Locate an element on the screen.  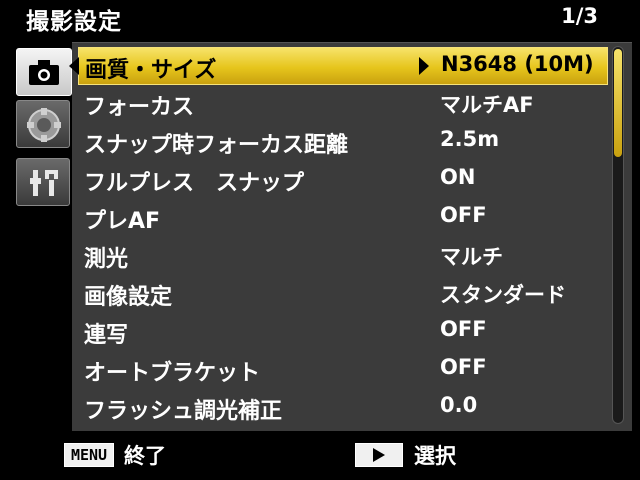
menu-row-pre-af: プレAF OFF is located at coordinates (342, 218).